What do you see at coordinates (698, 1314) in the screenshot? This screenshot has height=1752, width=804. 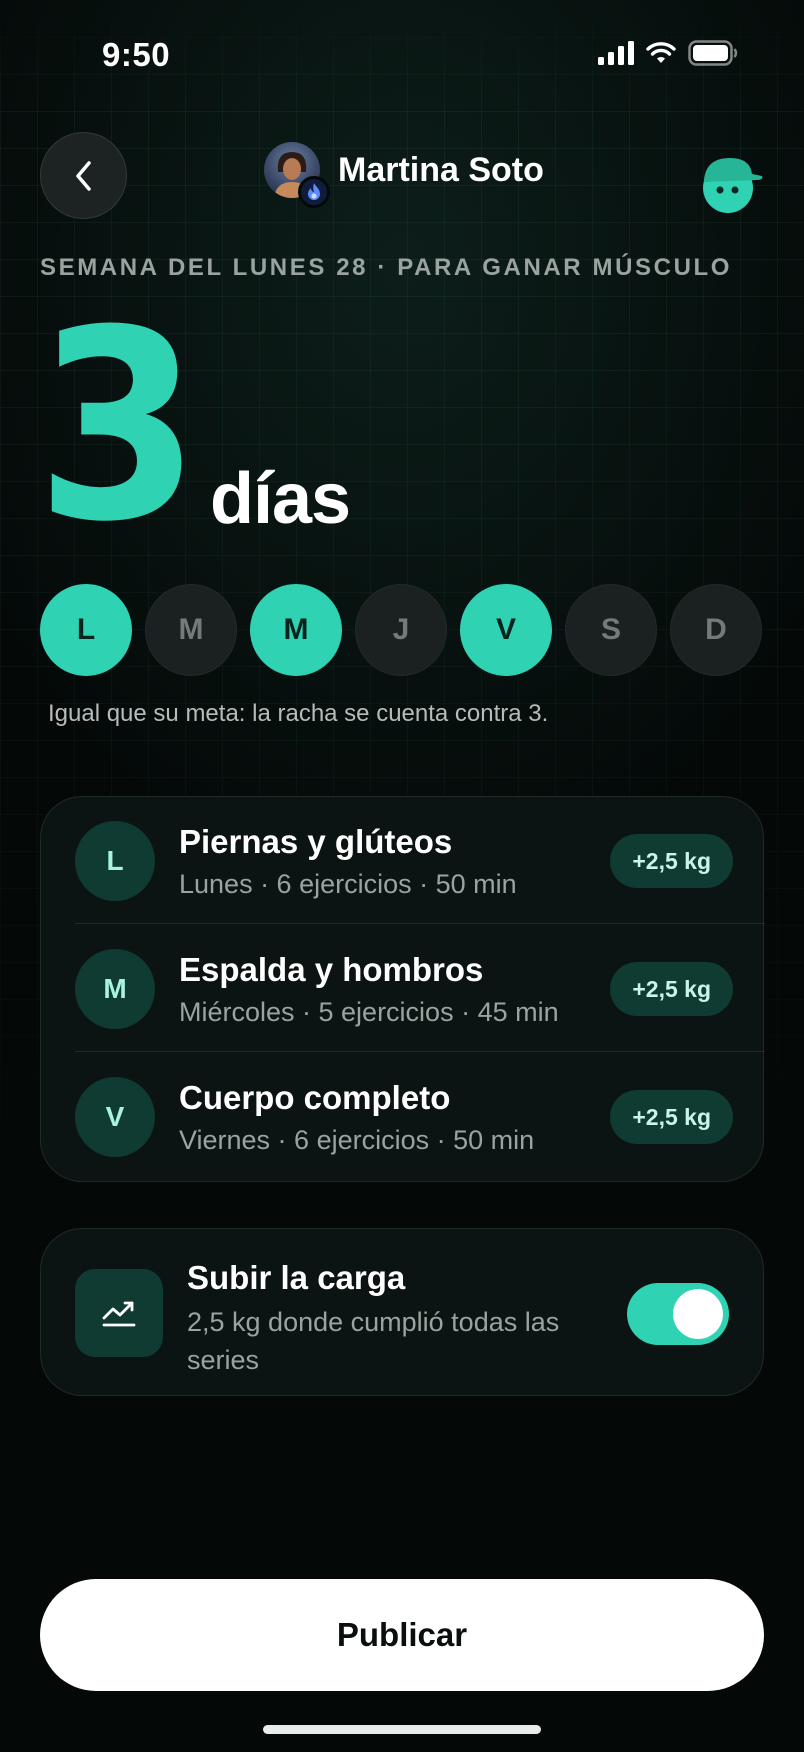 I see `toggle-knob` at bounding box center [698, 1314].